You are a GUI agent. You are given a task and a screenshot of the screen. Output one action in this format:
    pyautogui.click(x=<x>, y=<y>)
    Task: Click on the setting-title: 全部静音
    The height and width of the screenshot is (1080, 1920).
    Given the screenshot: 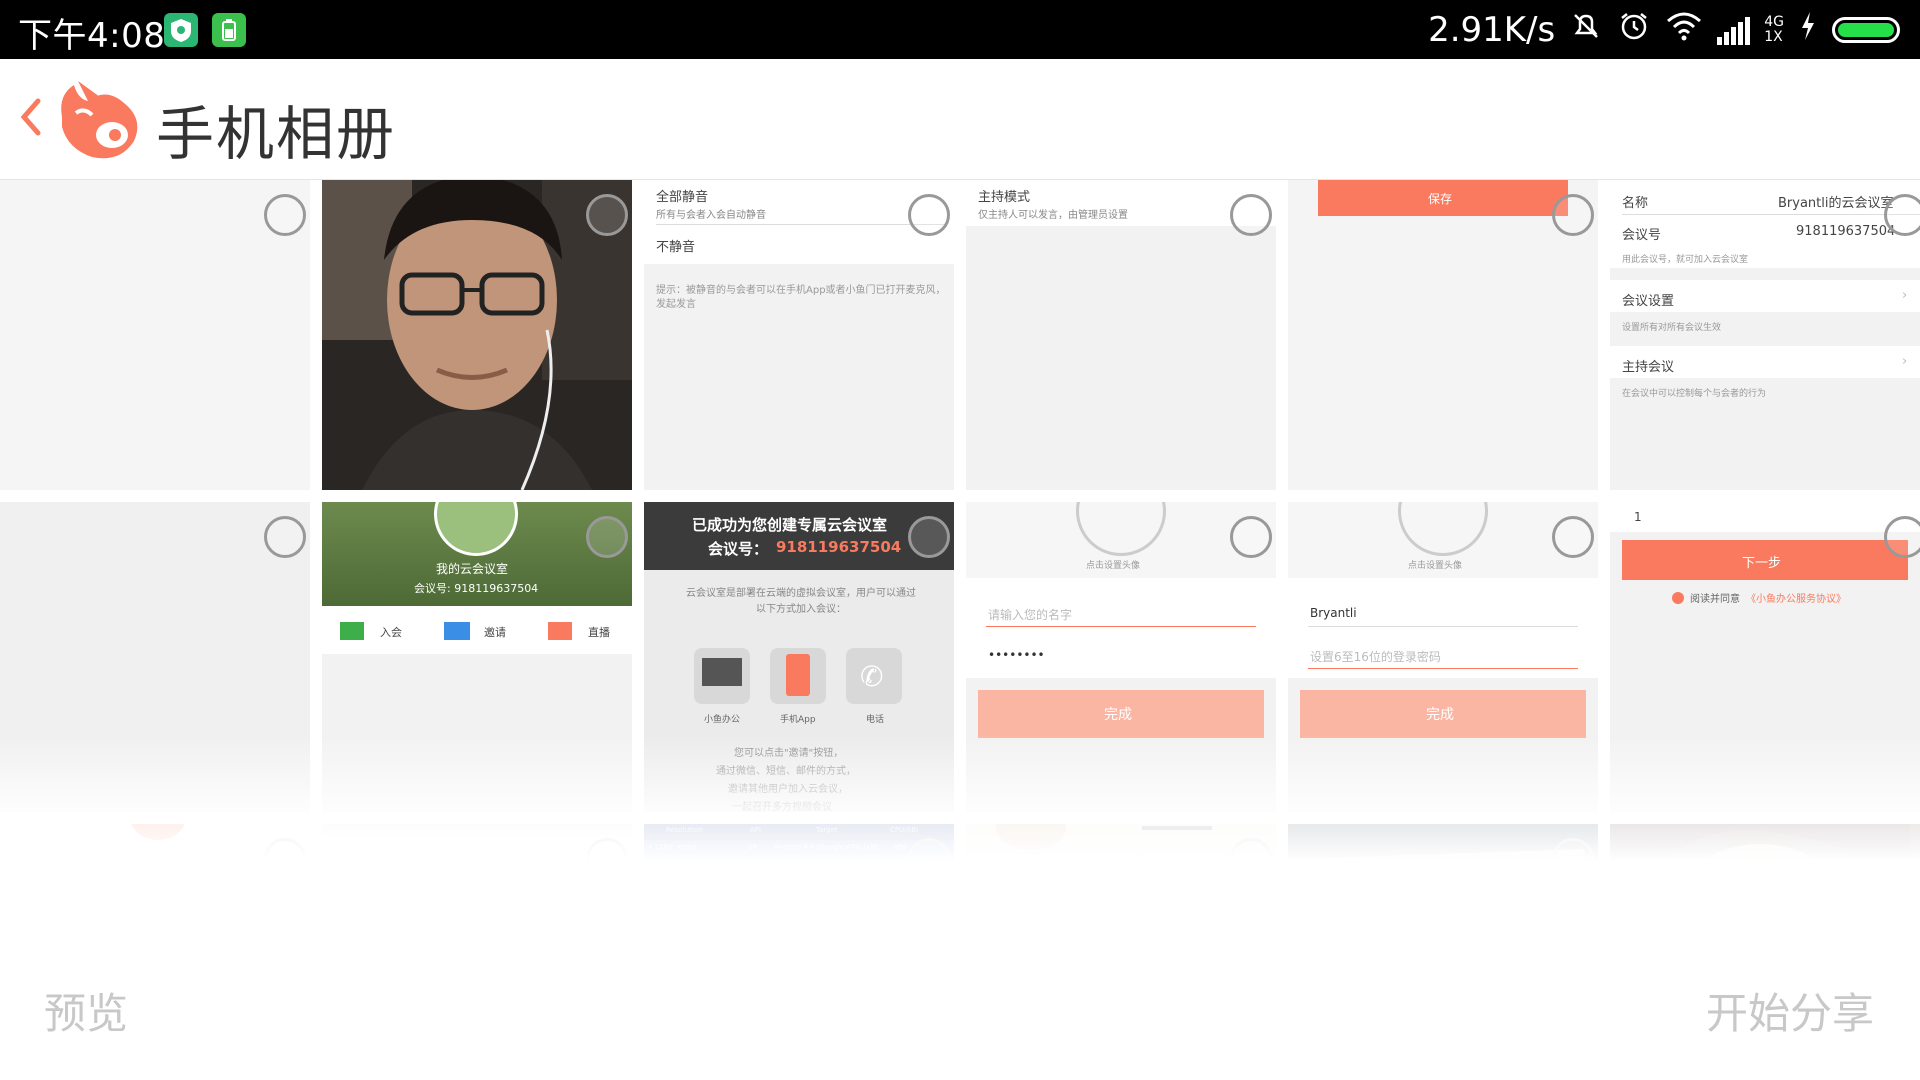 What is the action you would take?
    pyautogui.click(x=682, y=197)
    